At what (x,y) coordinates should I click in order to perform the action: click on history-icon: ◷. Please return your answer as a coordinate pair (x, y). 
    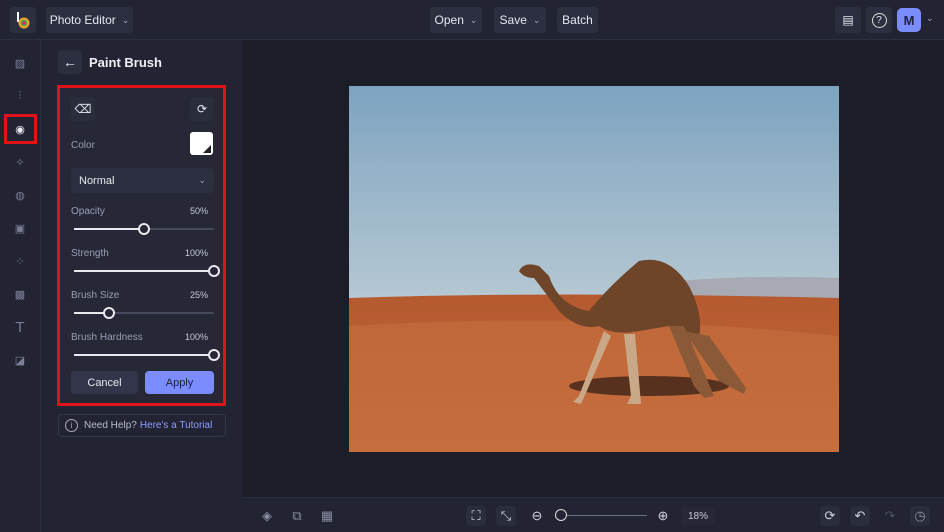
    Looking at the image, I should click on (920, 516).